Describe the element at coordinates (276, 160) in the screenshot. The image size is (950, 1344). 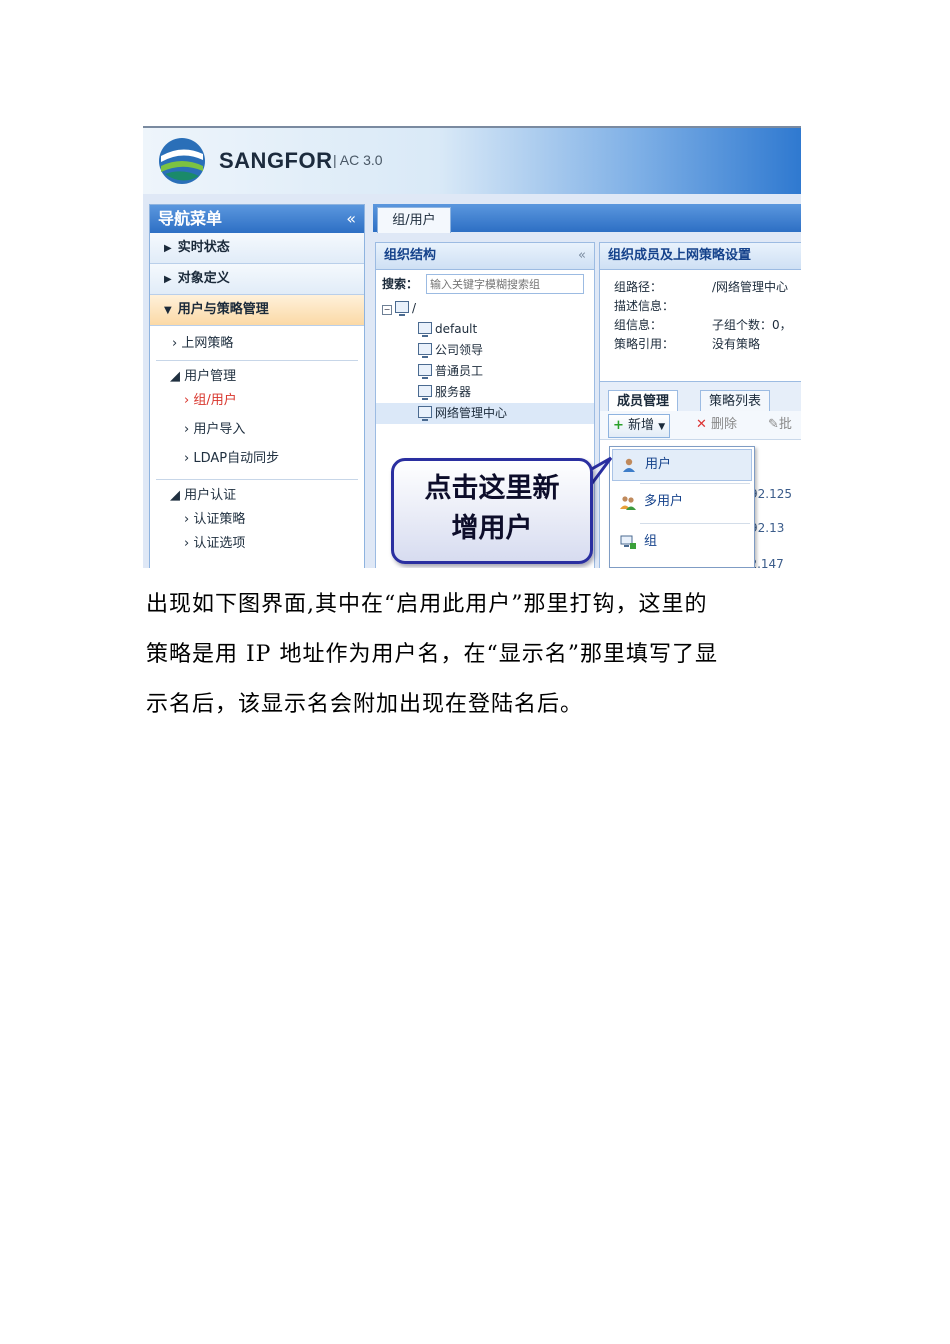
I see `brand-name: SANGFOR` at that location.